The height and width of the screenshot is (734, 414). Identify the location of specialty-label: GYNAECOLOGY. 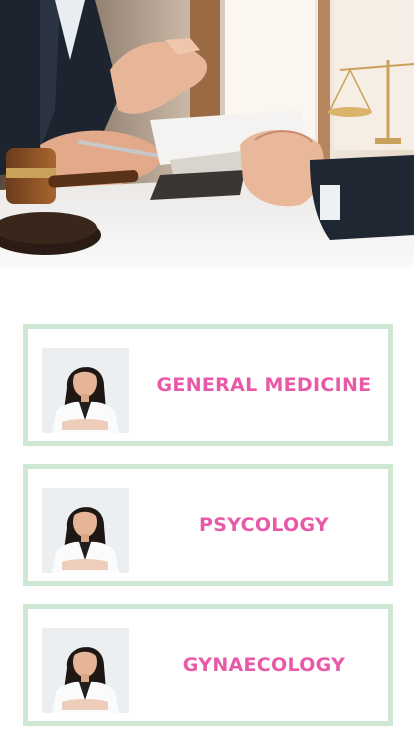
(264, 665).